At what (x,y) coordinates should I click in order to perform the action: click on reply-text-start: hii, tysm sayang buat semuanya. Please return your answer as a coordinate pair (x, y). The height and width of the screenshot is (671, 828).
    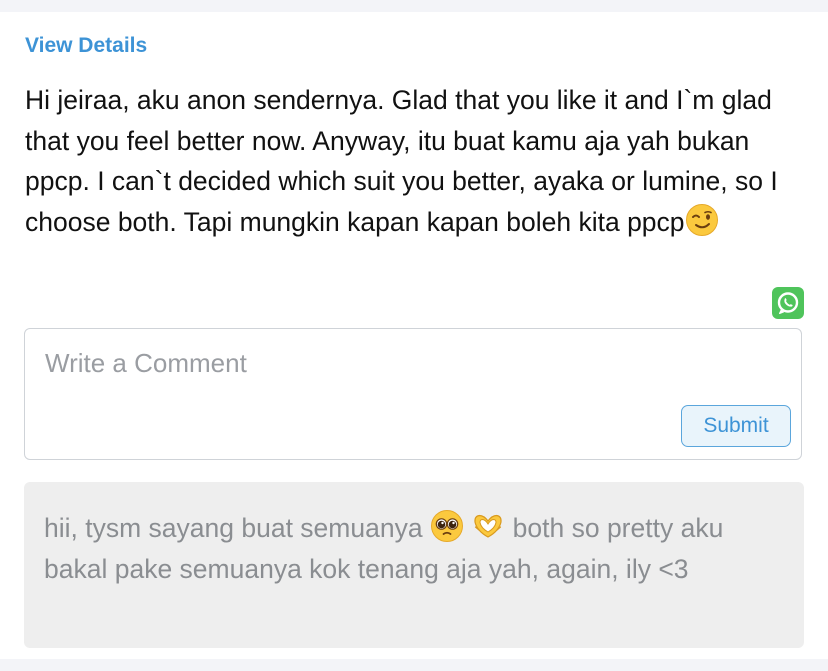
    Looking at the image, I should click on (237, 528).